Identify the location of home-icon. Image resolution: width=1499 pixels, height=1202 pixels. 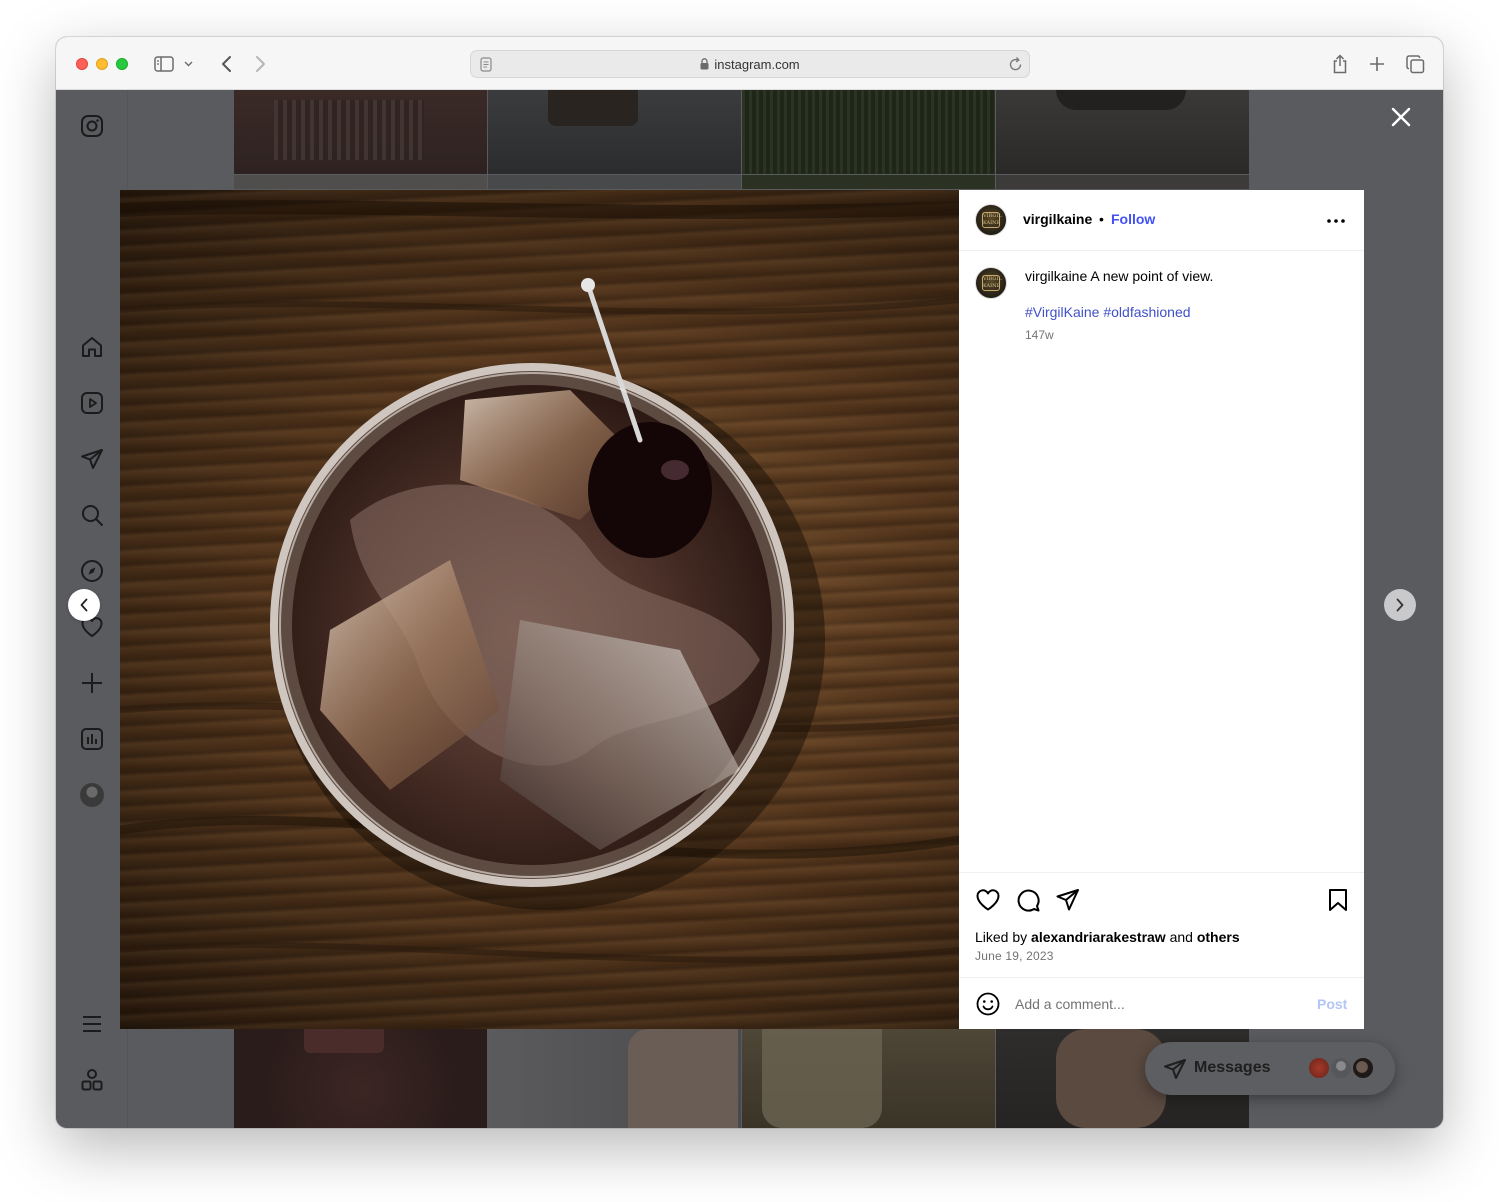
(92, 347).